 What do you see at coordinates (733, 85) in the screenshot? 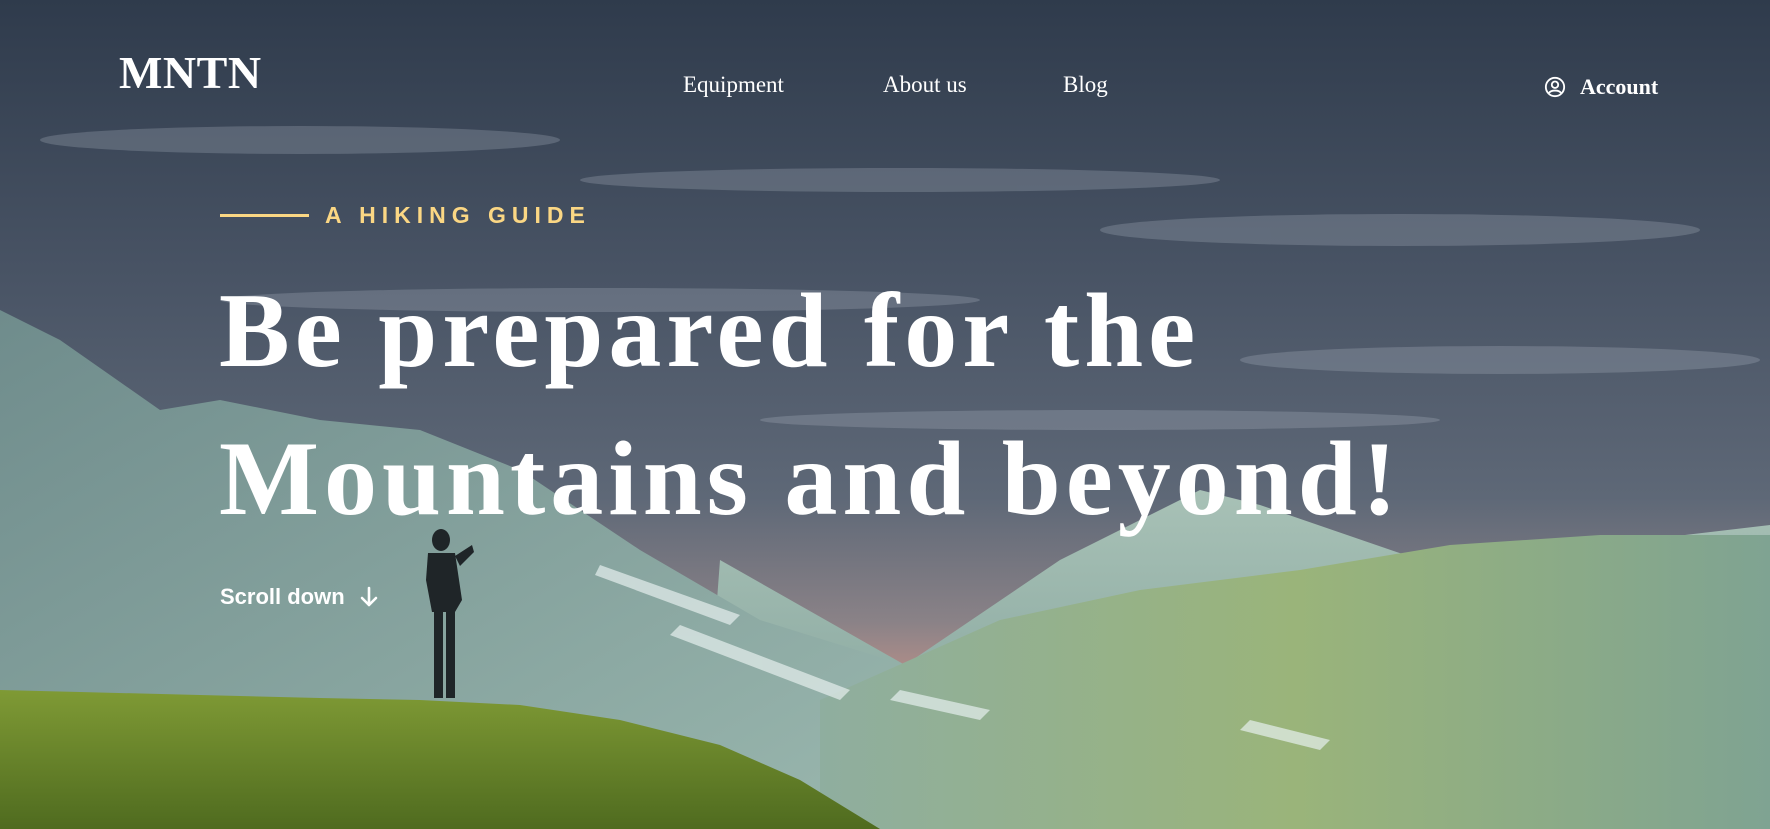
I see `nav-link-equipment: Equipment` at bounding box center [733, 85].